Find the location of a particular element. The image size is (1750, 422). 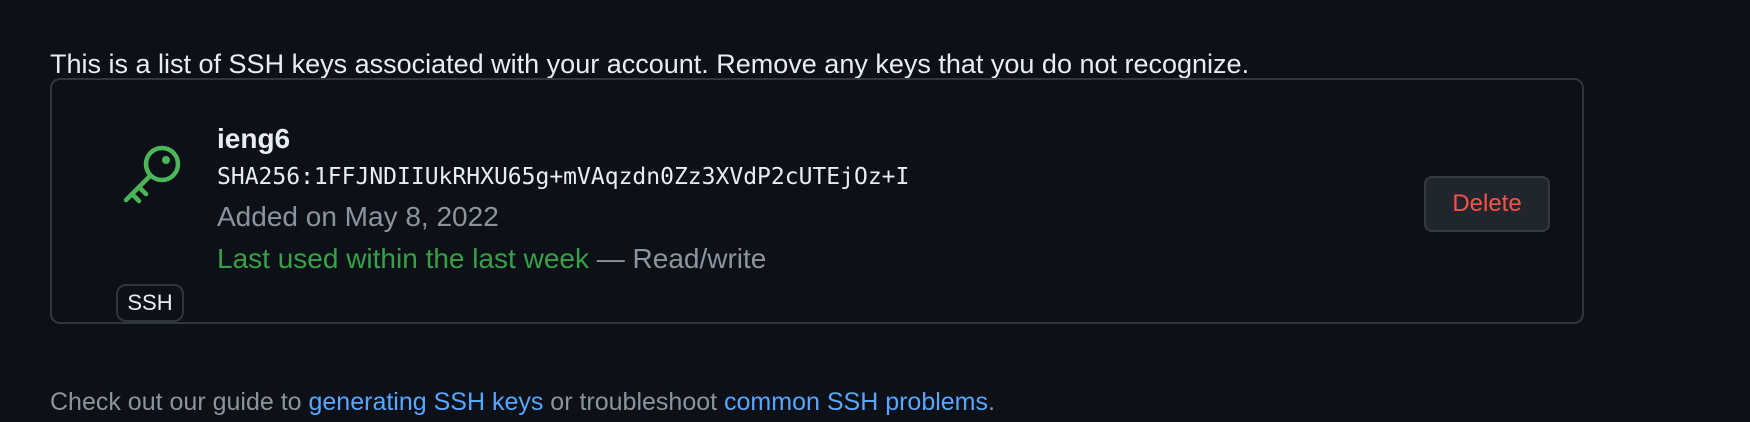

footer-middle: or troubleshoot is located at coordinates (634, 402).